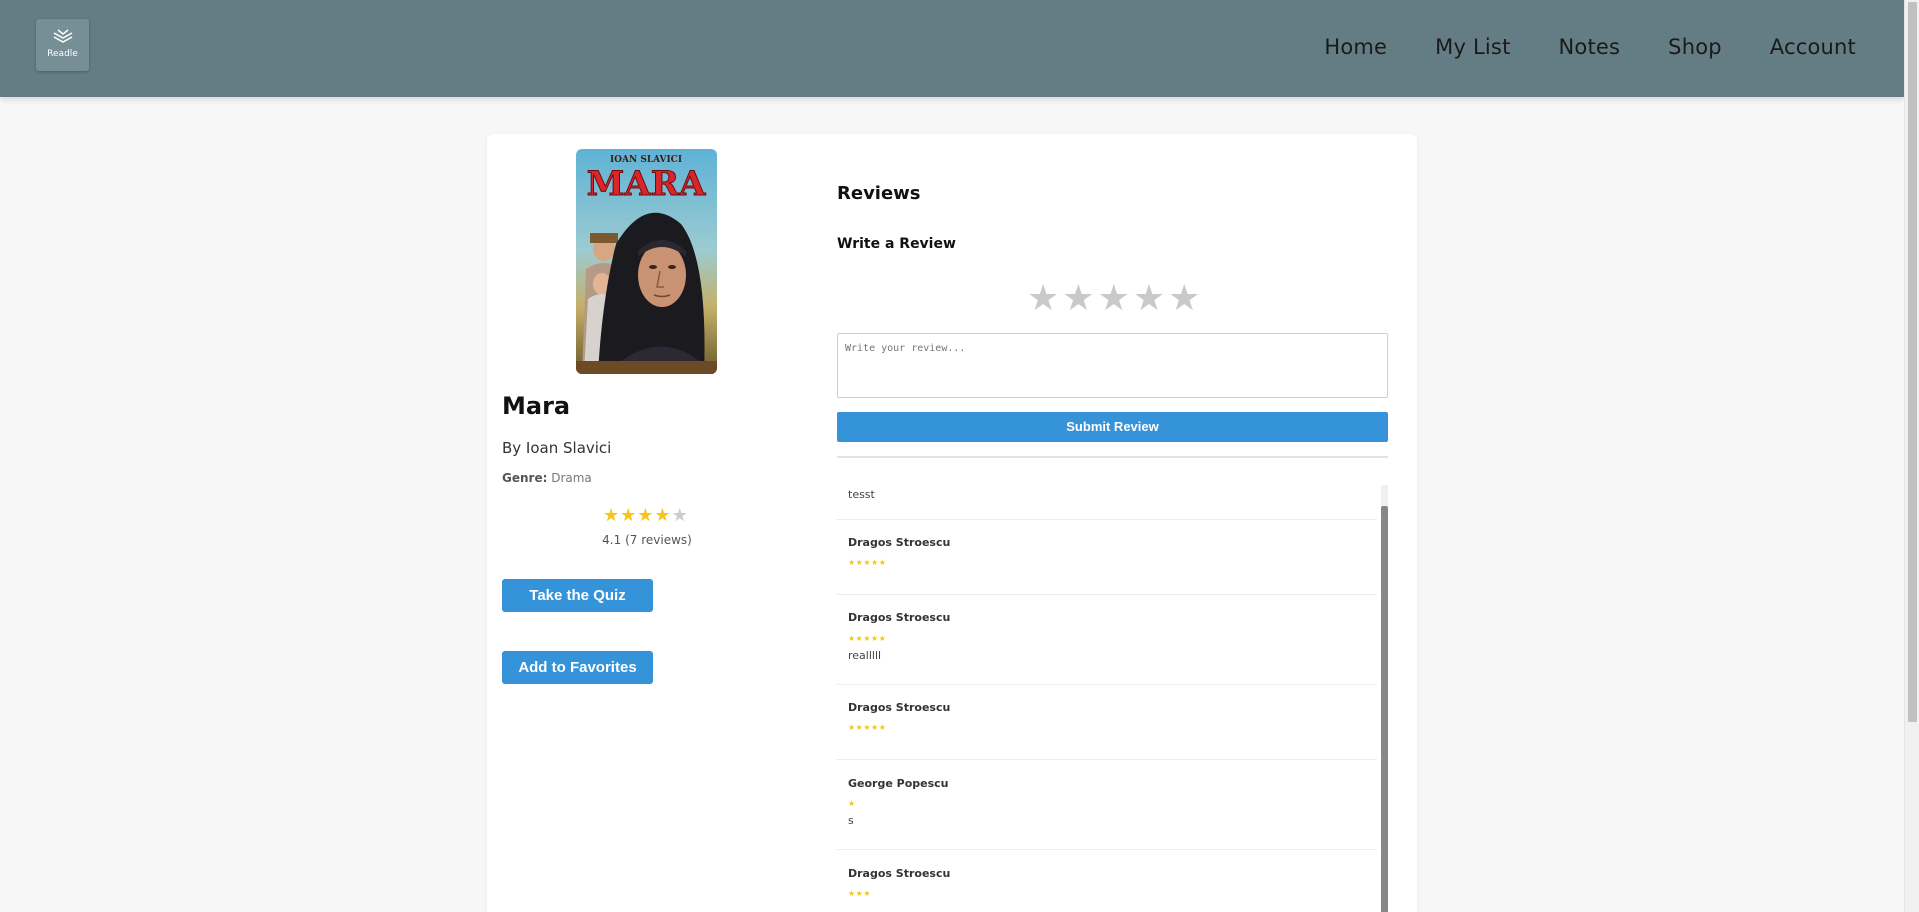  What do you see at coordinates (1107, 881) in the screenshot?
I see `review-item: Dragos Stroescu ★★★` at bounding box center [1107, 881].